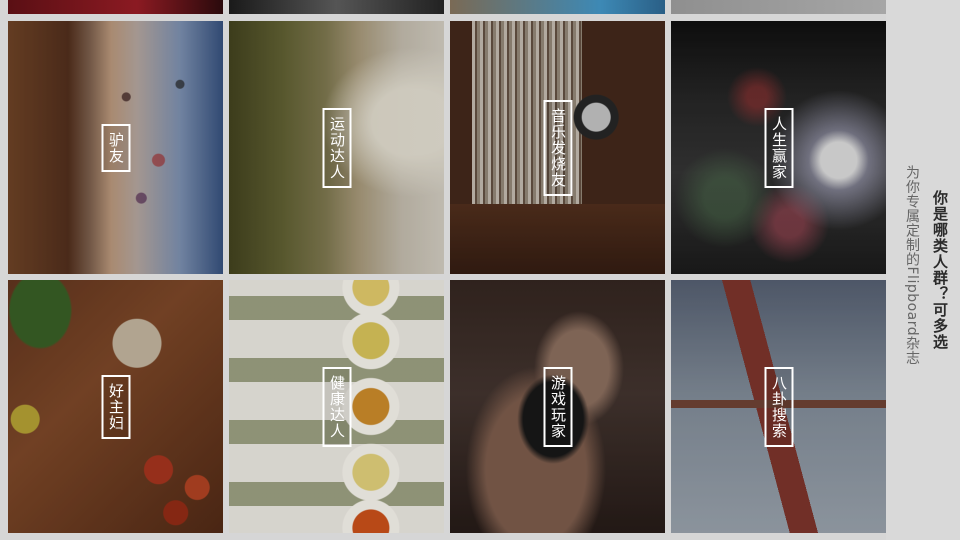 Image resolution: width=960 pixels, height=540 pixels. Describe the element at coordinates (912, 265) in the screenshot. I see `page-subtitle: 为你专属定制的Flipboard杂志` at that location.